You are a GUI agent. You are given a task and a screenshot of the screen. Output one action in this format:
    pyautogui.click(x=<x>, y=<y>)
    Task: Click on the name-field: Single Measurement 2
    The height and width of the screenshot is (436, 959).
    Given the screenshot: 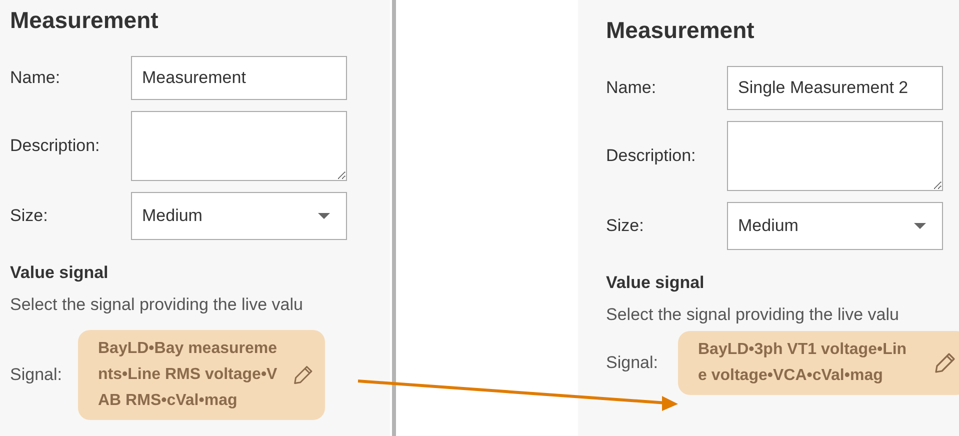 What is the action you would take?
    pyautogui.click(x=835, y=88)
    